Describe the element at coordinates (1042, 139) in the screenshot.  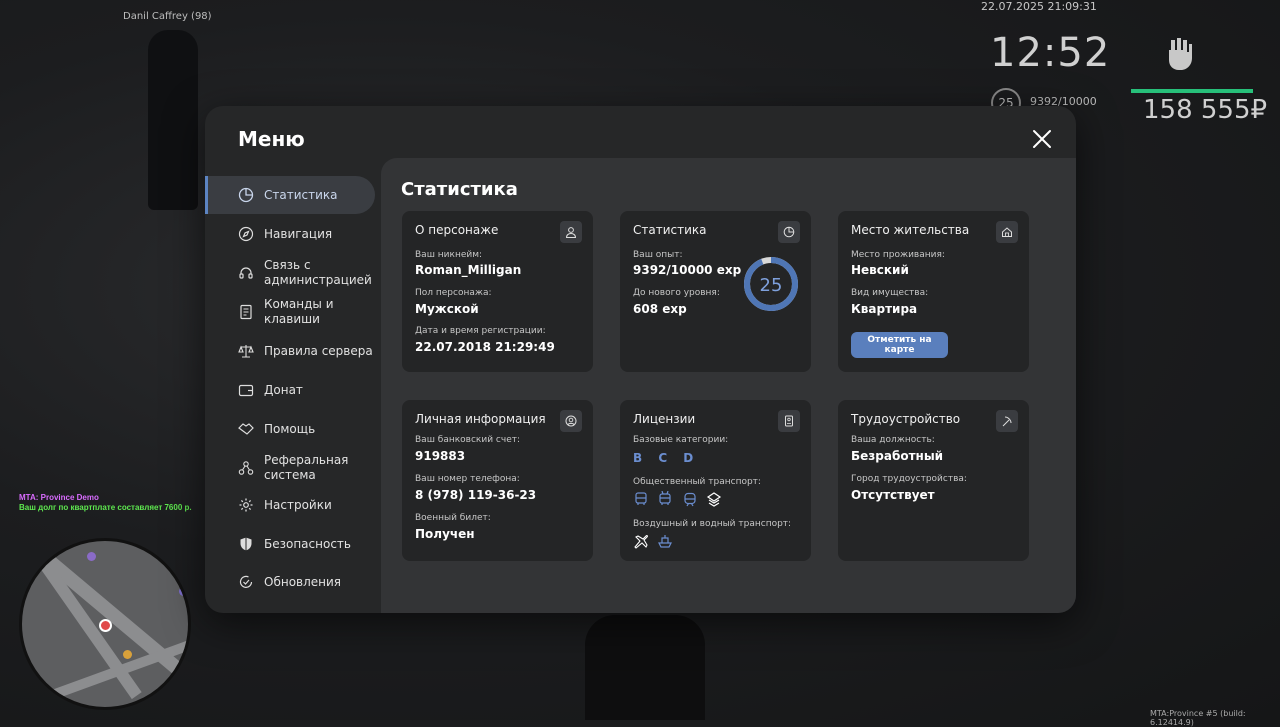
I see `close-icon` at that location.